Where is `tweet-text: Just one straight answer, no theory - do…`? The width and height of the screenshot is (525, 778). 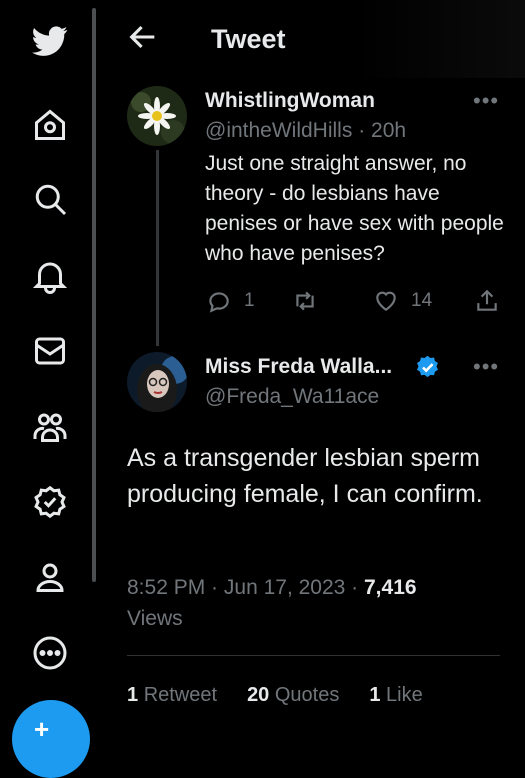
tweet-text: Just one straight answer, no theory - do… is located at coordinates (354, 208).